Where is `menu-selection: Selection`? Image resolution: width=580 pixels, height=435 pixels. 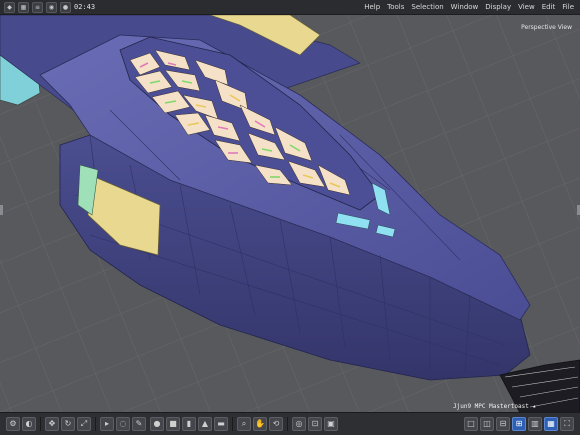 menu-selection: Selection is located at coordinates (427, 7).